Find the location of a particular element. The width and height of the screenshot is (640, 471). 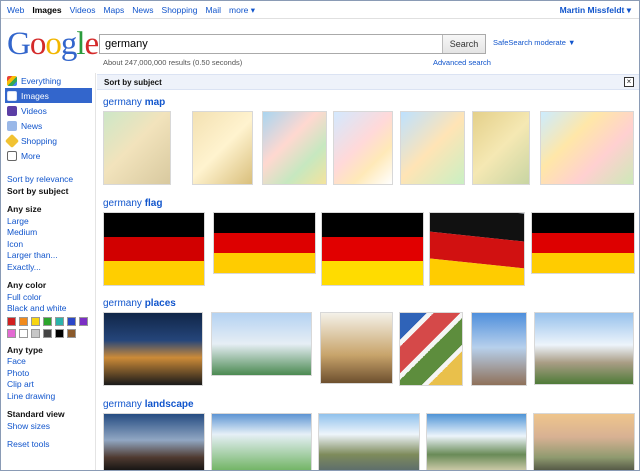

color-full: Full color is located at coordinates (51, 298).